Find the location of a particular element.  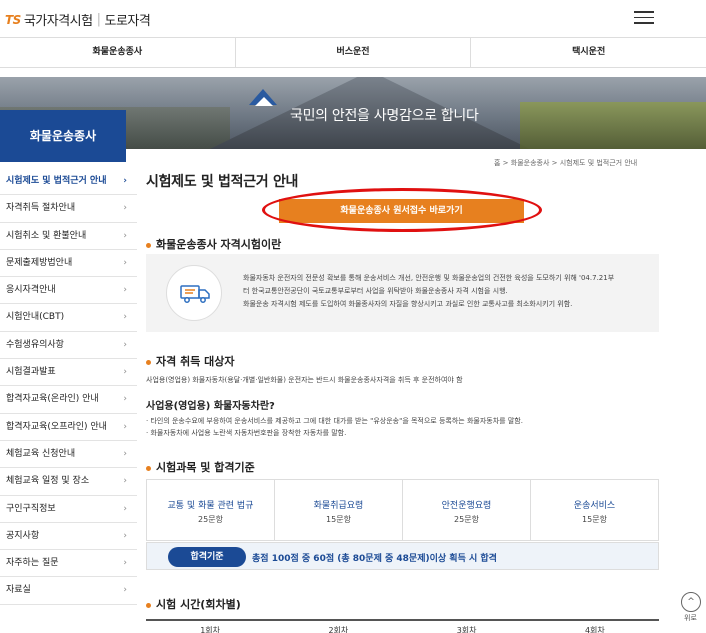

section-heading-exam-time: 시험 시간(회차별) is located at coordinates (193, 604).